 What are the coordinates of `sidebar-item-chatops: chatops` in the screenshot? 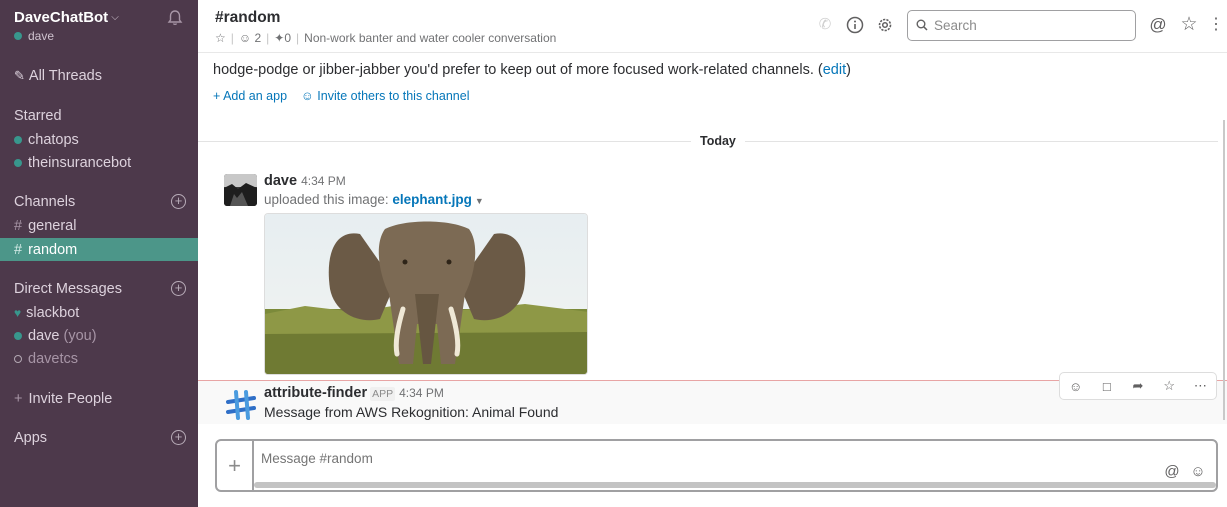 It's located at (46, 140).